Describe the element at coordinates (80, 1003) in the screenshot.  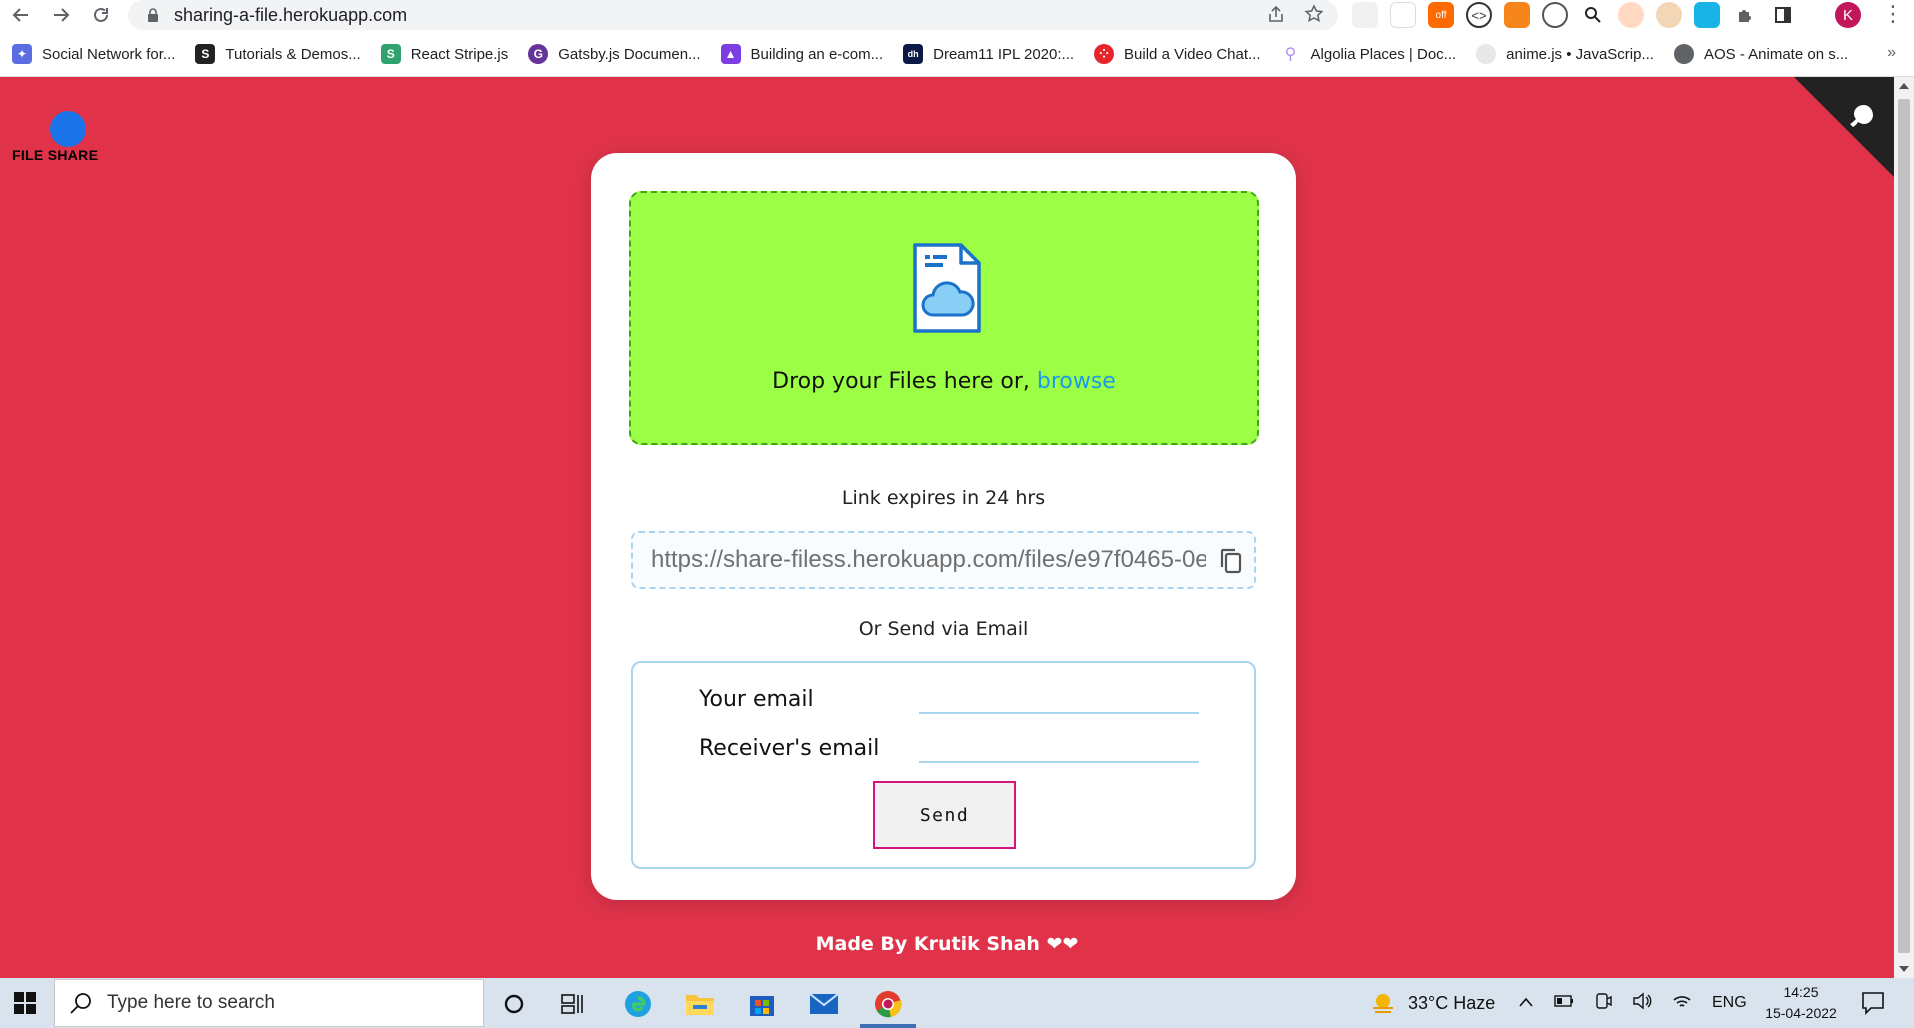
I see `search-icon` at that location.